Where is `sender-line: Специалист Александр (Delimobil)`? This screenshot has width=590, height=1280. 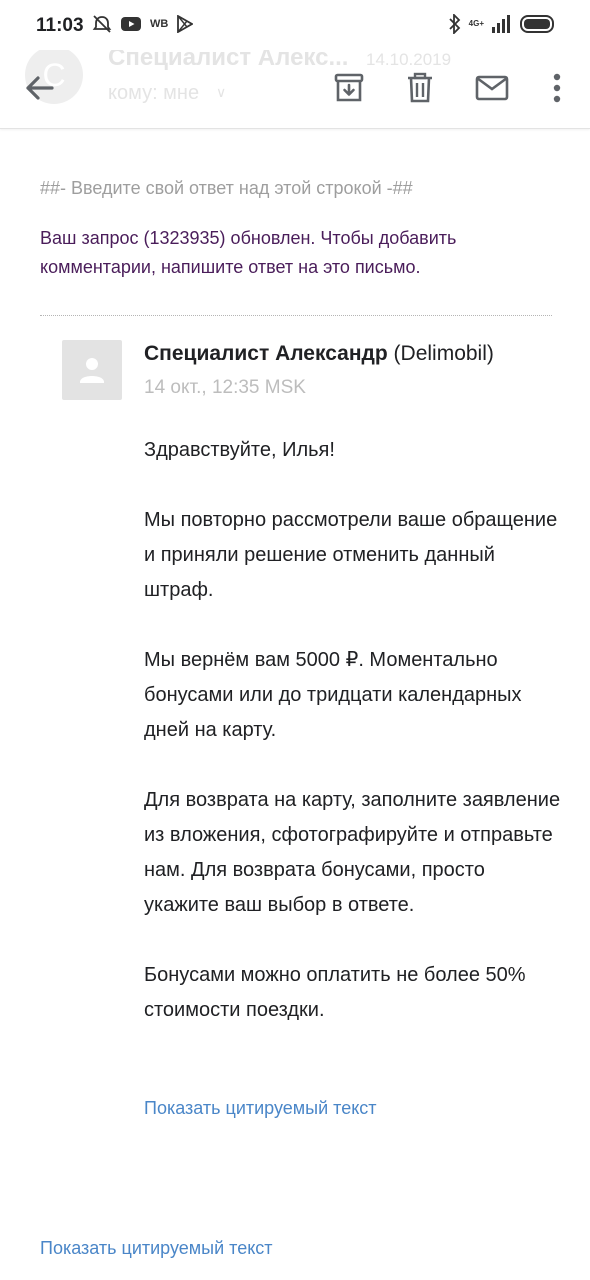 sender-line: Специалист Александр (Delimobil) is located at coordinates (319, 354).